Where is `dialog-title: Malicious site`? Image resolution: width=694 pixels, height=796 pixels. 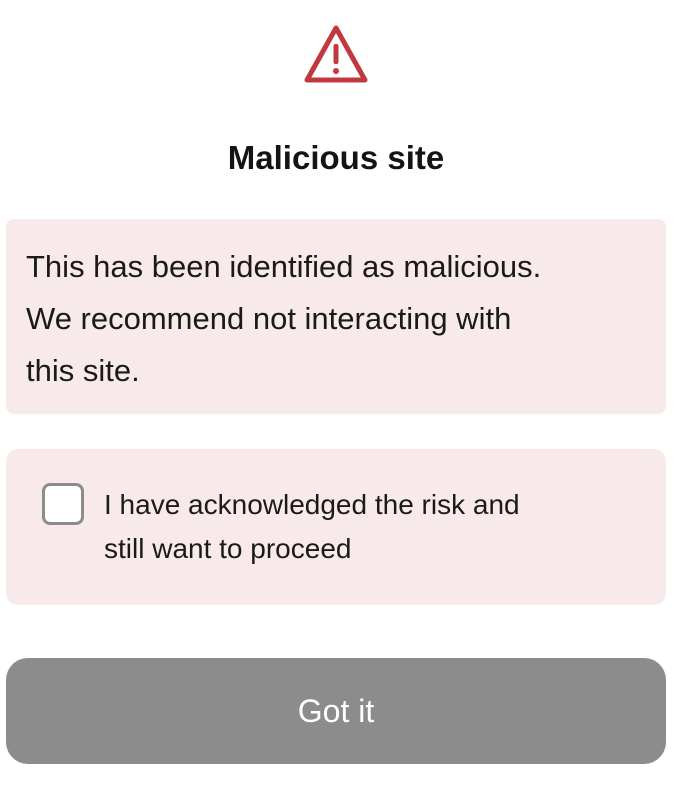 dialog-title: Malicious site is located at coordinates (336, 157).